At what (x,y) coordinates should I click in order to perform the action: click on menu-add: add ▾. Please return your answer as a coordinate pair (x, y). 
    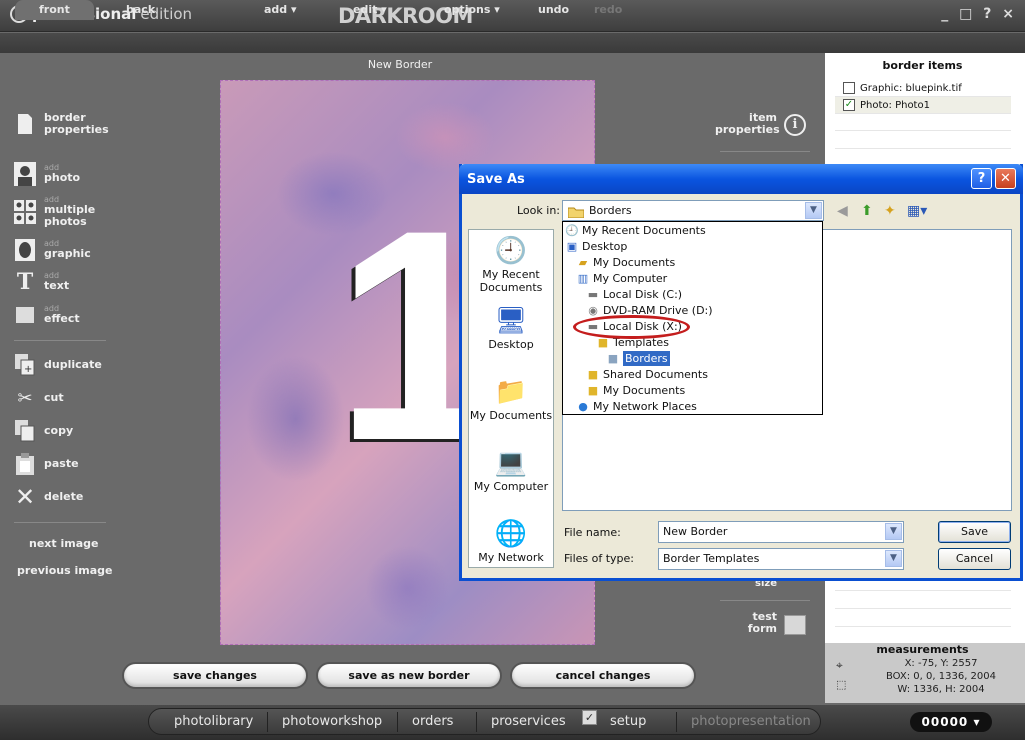
    Looking at the image, I should click on (280, 9).